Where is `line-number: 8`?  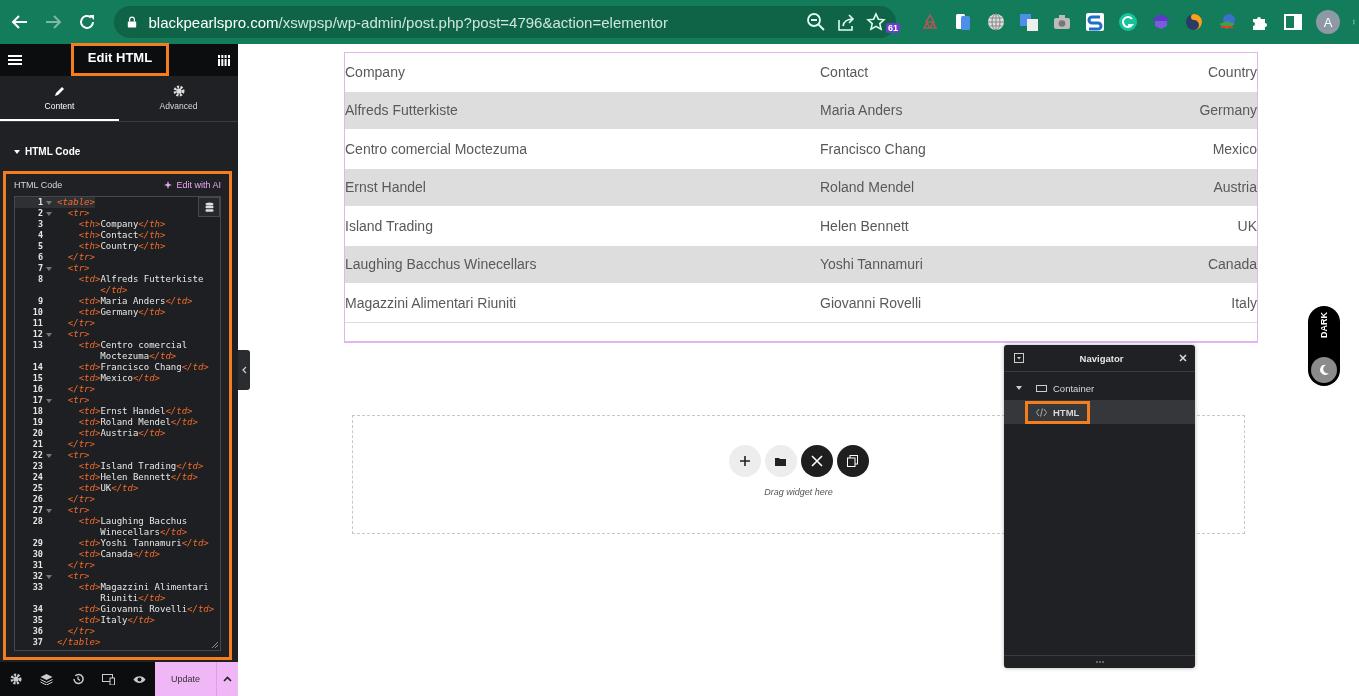
line-number: 8 is located at coordinates (39, 279).